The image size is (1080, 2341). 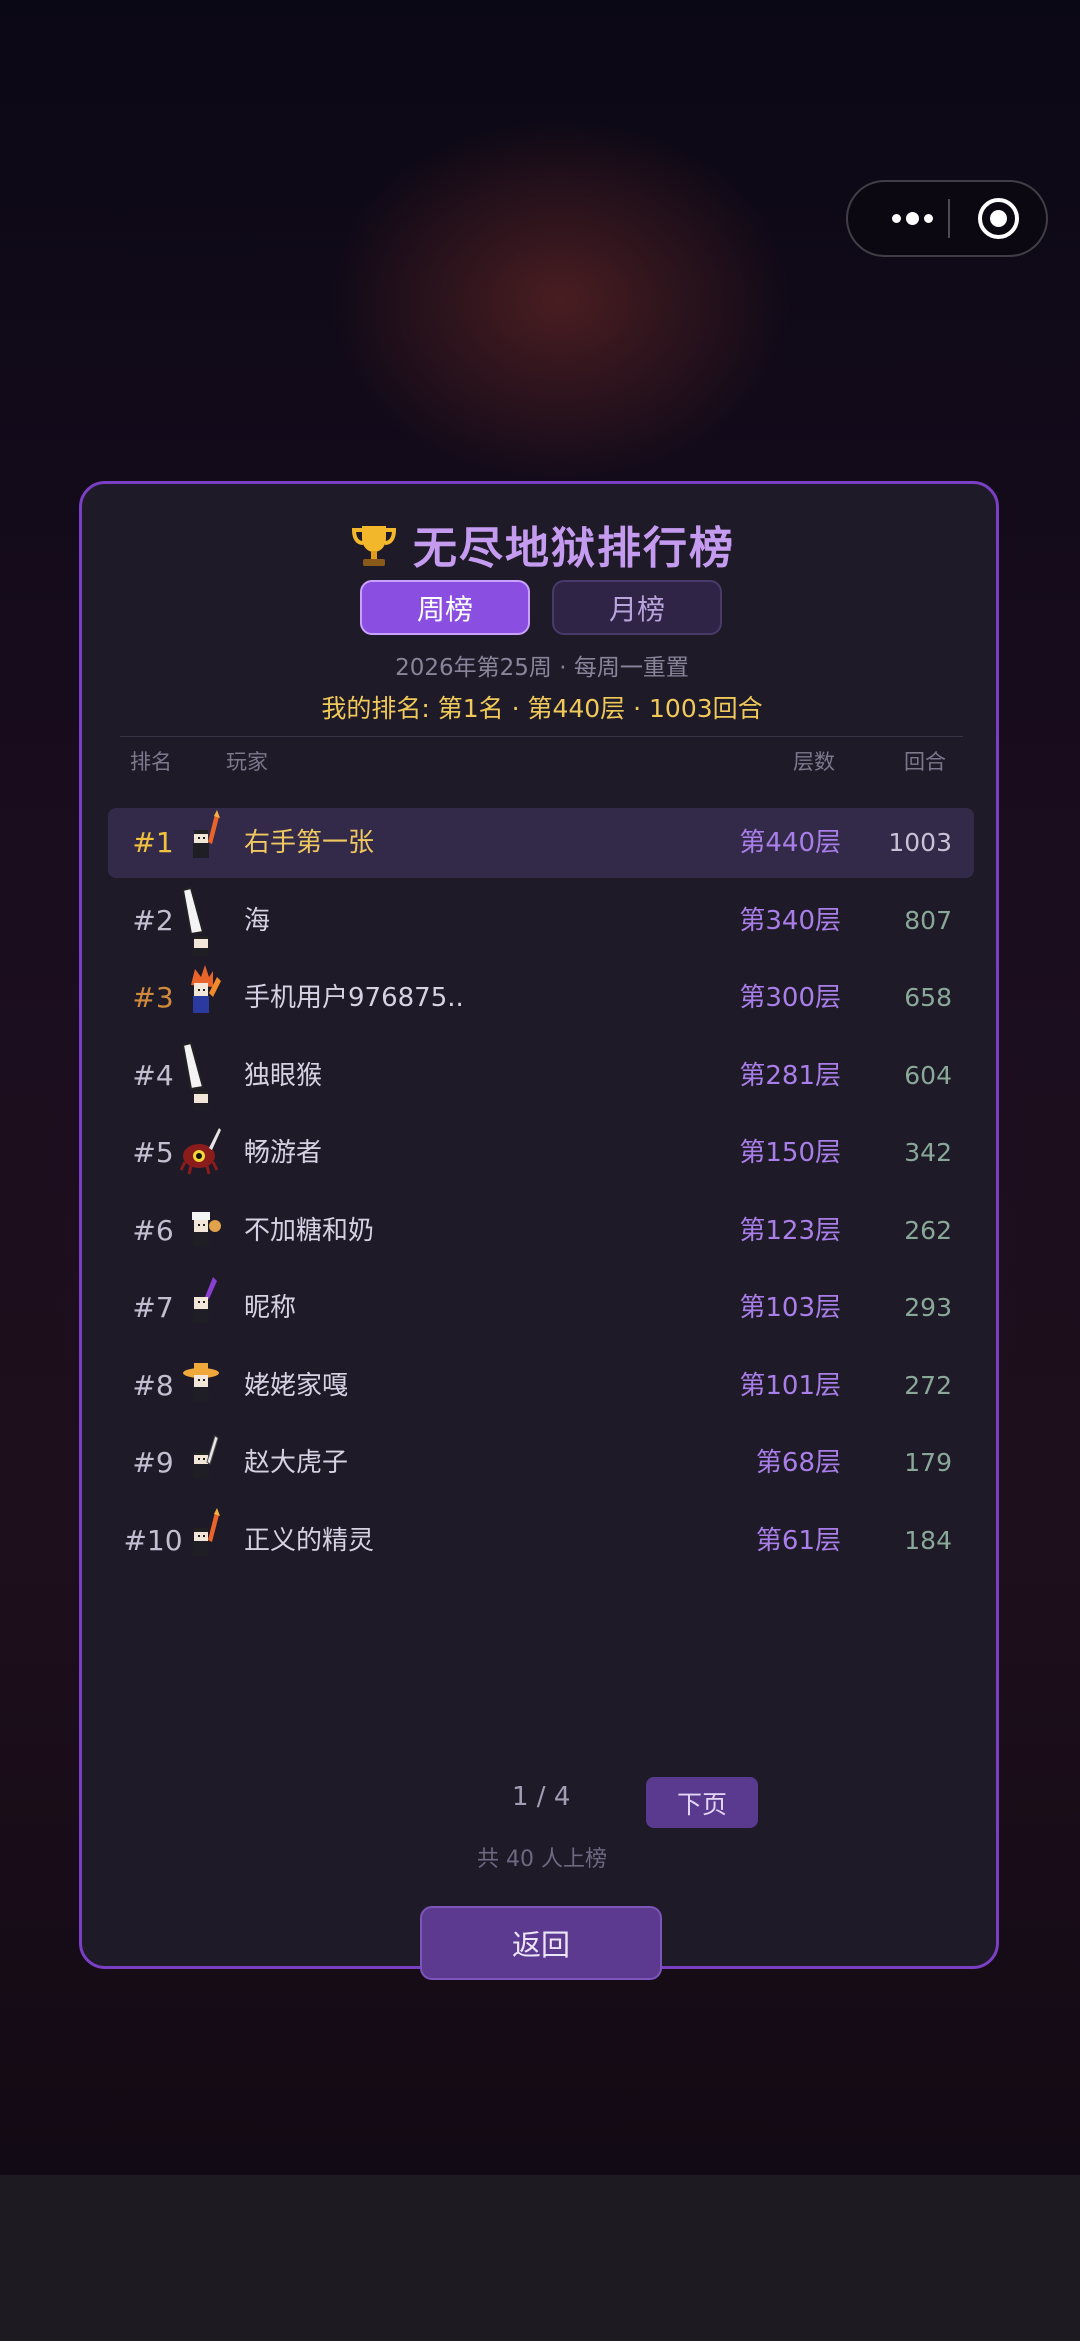 I want to click on row-player-name: 正义的精灵, so click(x=309, y=1540).